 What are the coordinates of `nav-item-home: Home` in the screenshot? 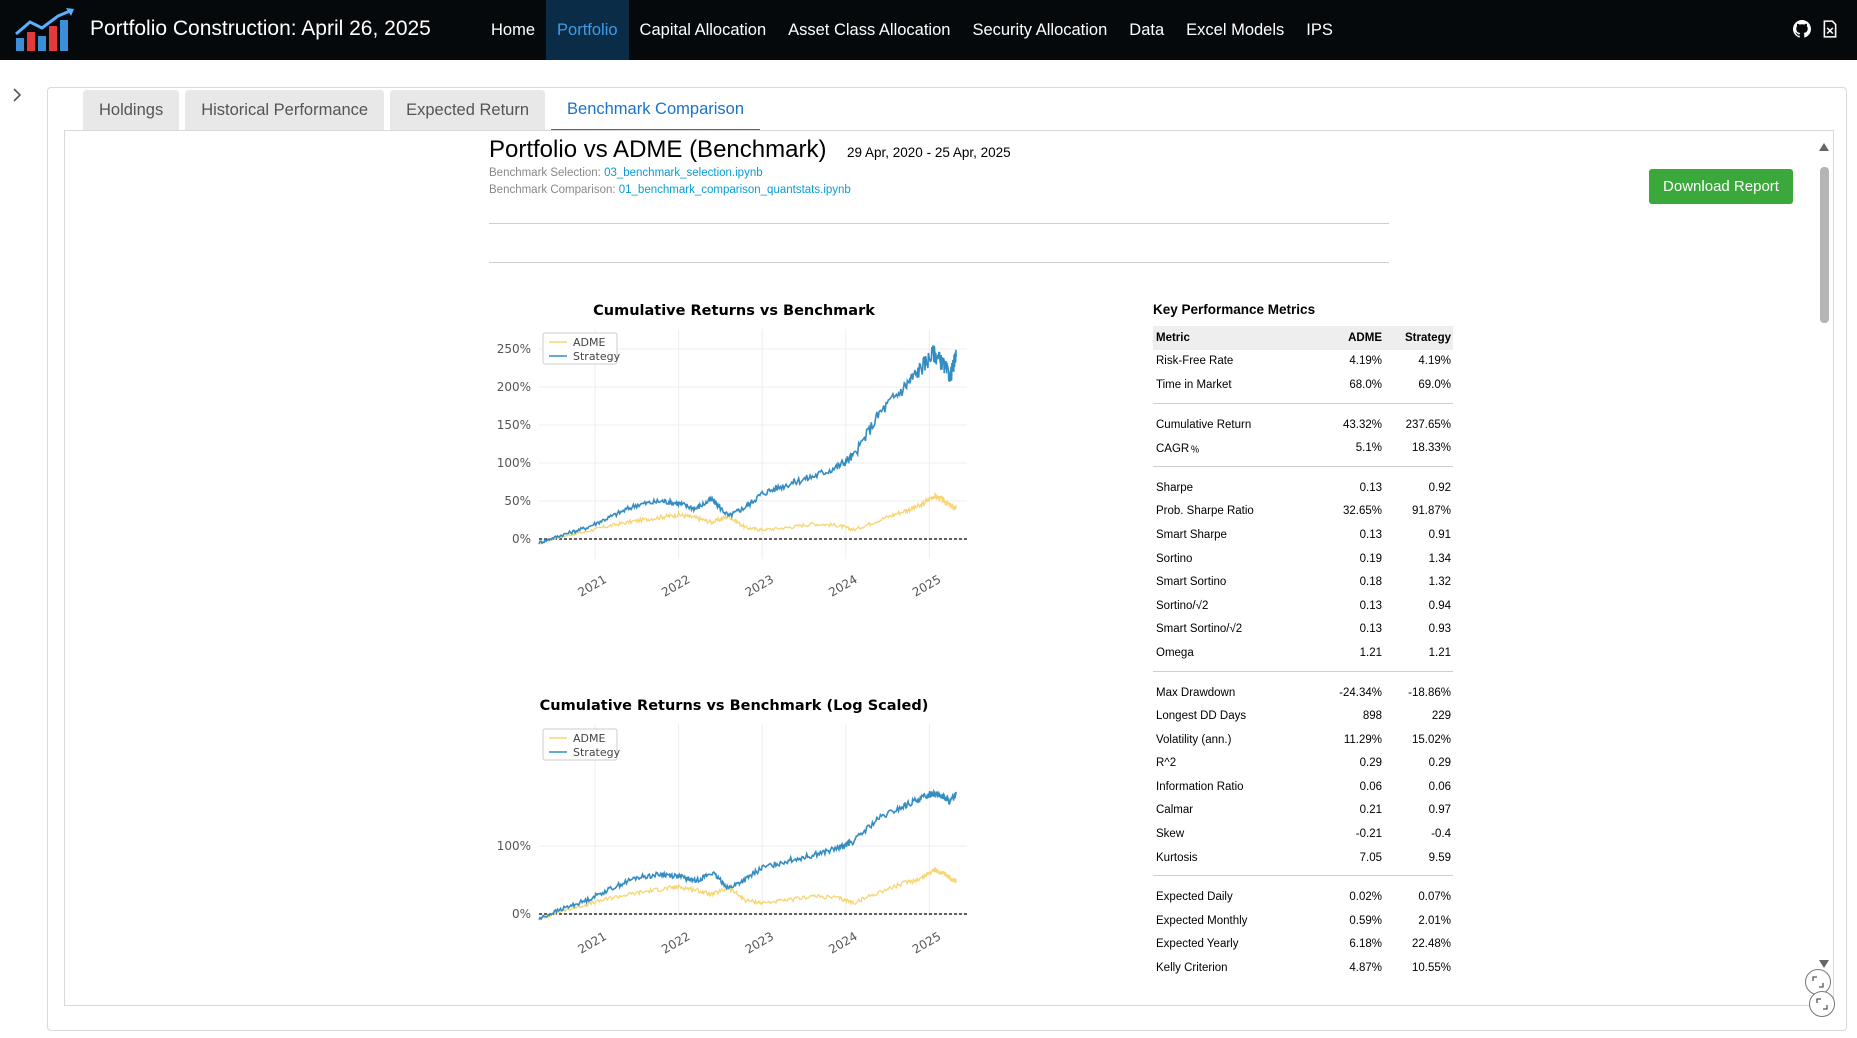 It's located at (513, 30).